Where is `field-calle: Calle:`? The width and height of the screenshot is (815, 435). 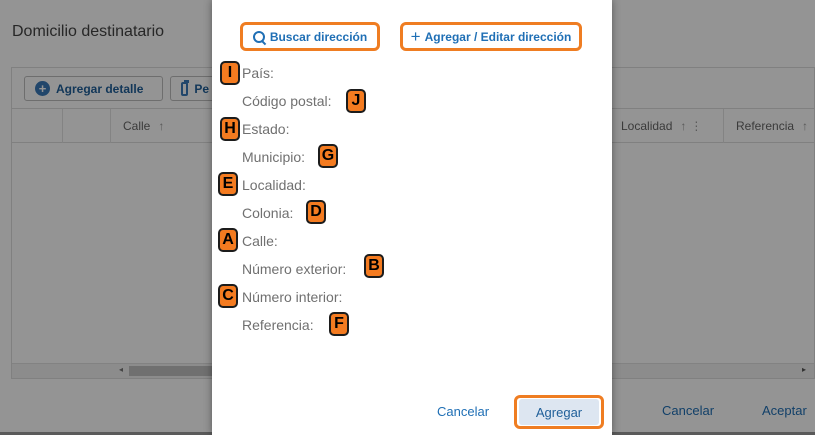
field-calle: Calle: is located at coordinates (260, 241).